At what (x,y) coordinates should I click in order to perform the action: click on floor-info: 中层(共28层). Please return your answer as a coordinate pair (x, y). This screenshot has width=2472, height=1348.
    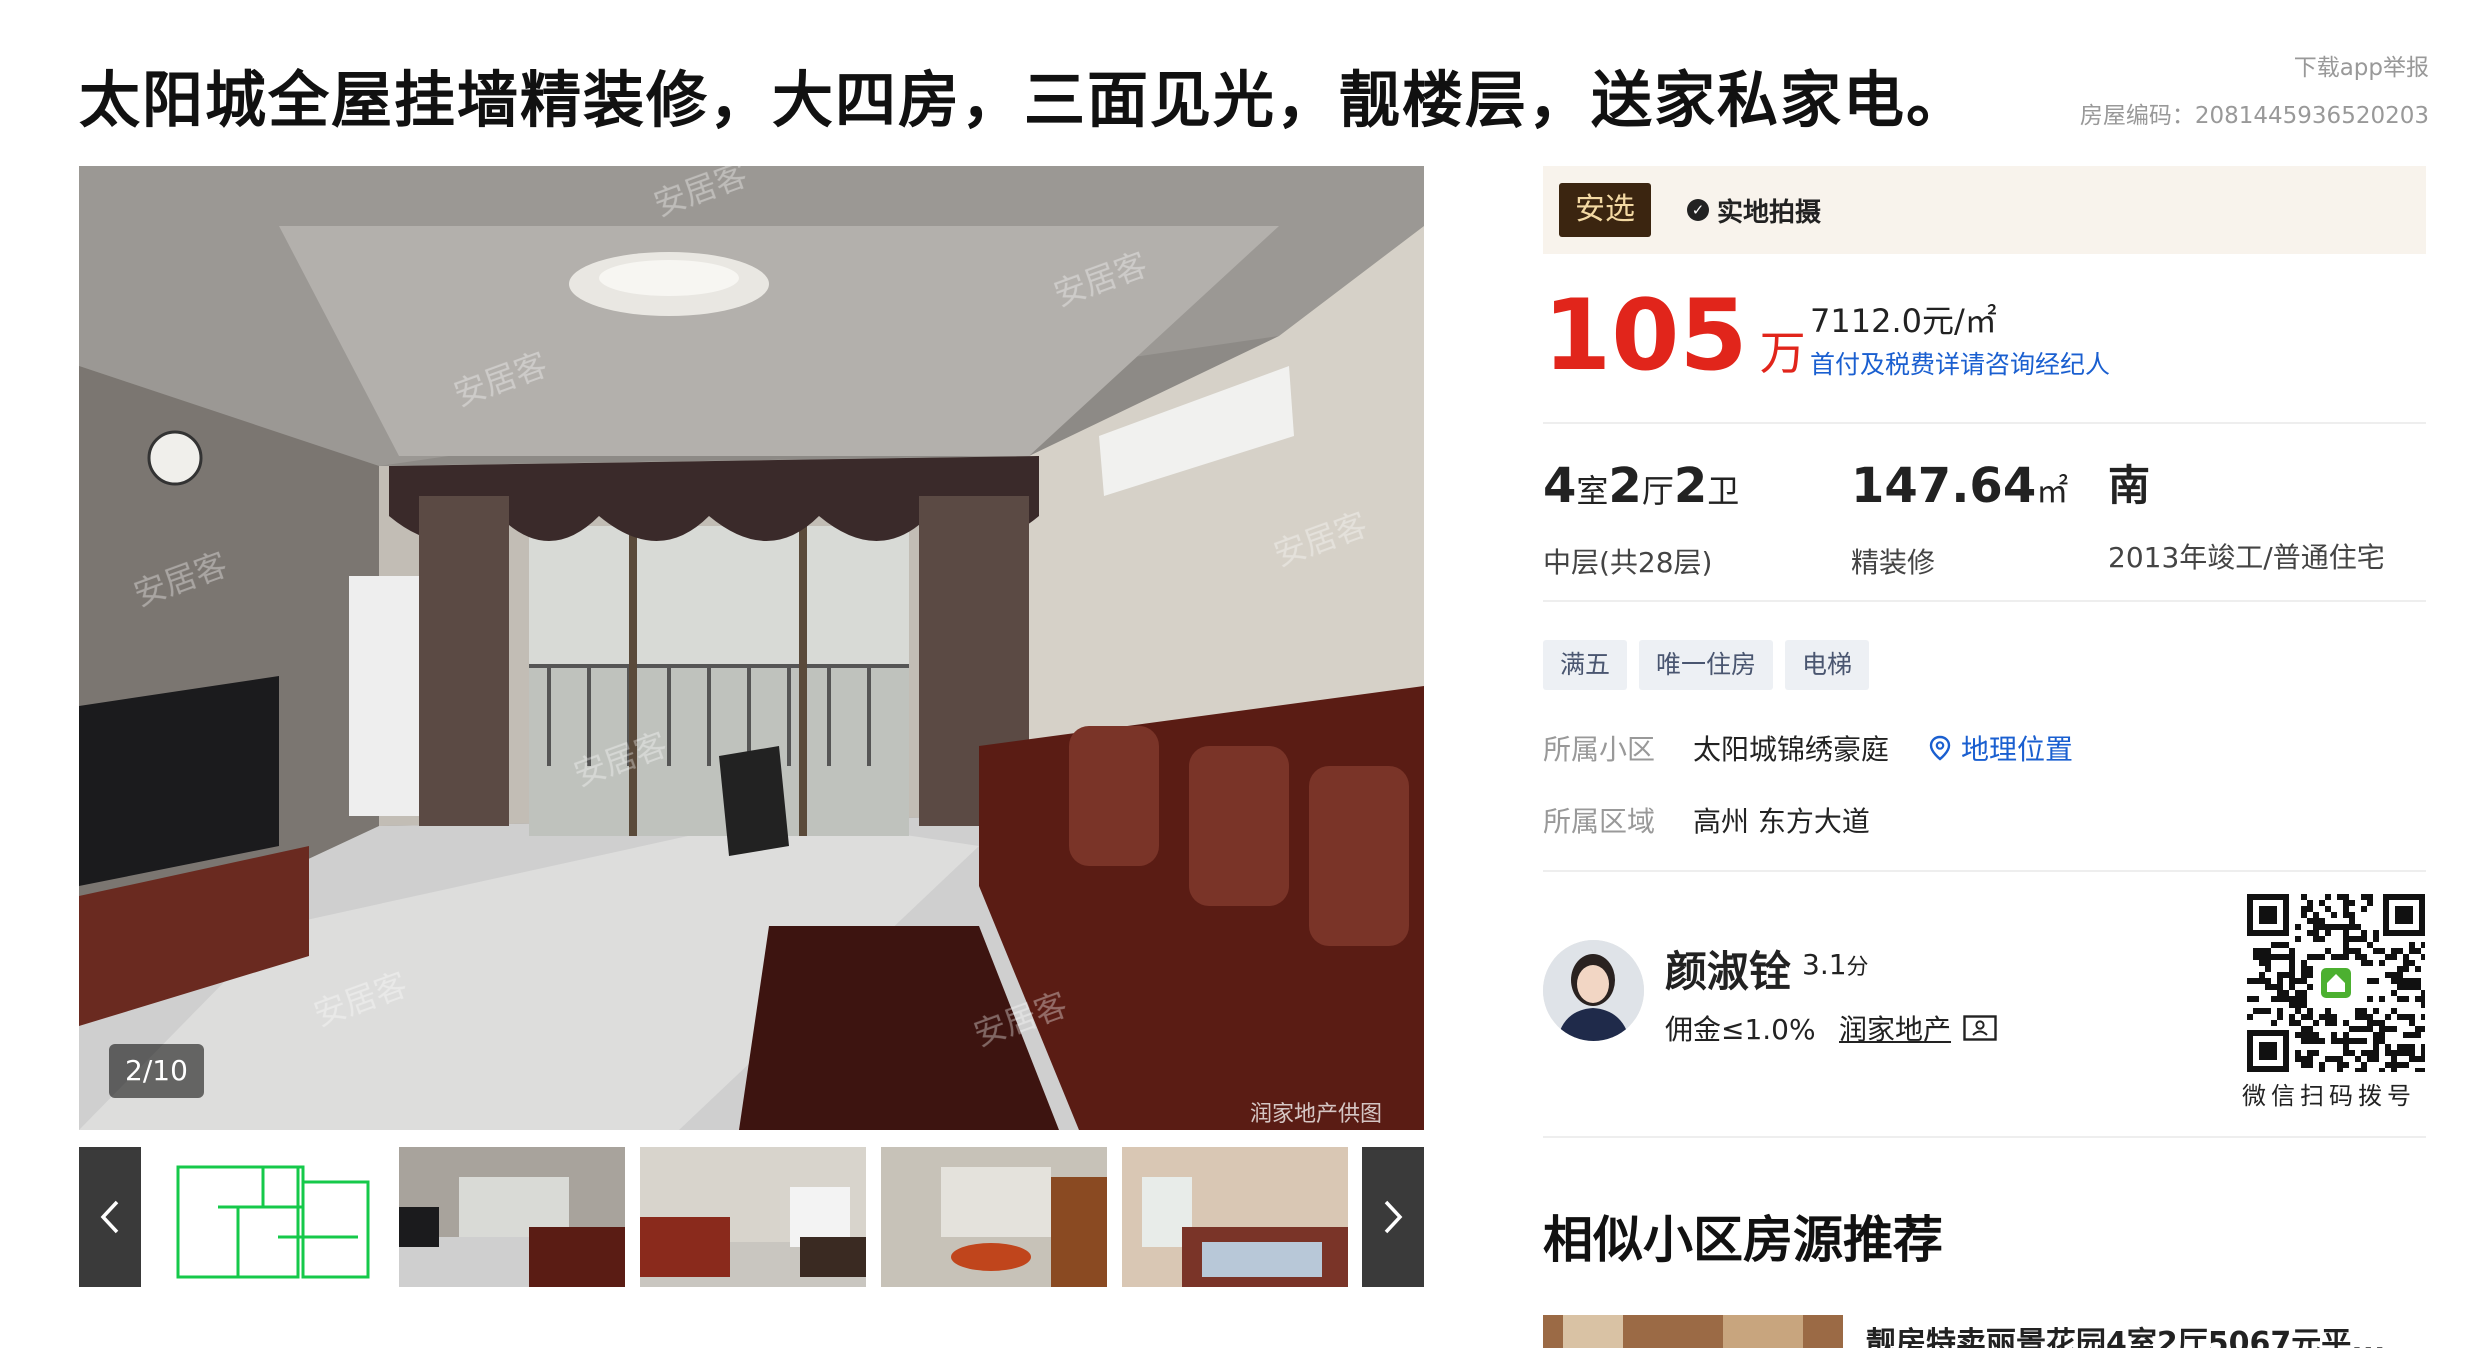
    Looking at the image, I should click on (1628, 562).